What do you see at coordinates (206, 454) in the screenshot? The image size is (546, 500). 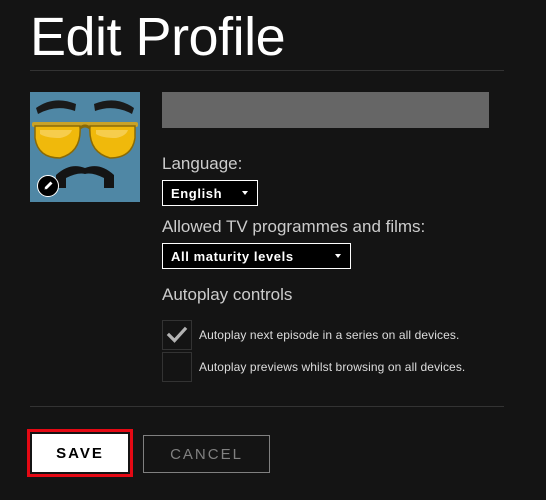 I see `cancel-button: CANCEL` at bounding box center [206, 454].